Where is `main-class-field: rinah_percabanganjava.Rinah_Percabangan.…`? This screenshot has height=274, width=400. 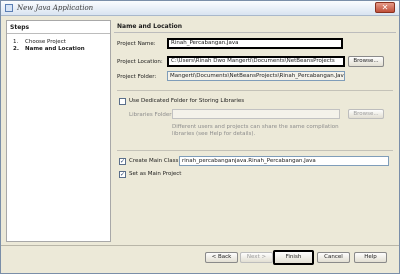
main-class-field: rinah_percabanganjava.Rinah_Percabangan.… is located at coordinates (284, 161).